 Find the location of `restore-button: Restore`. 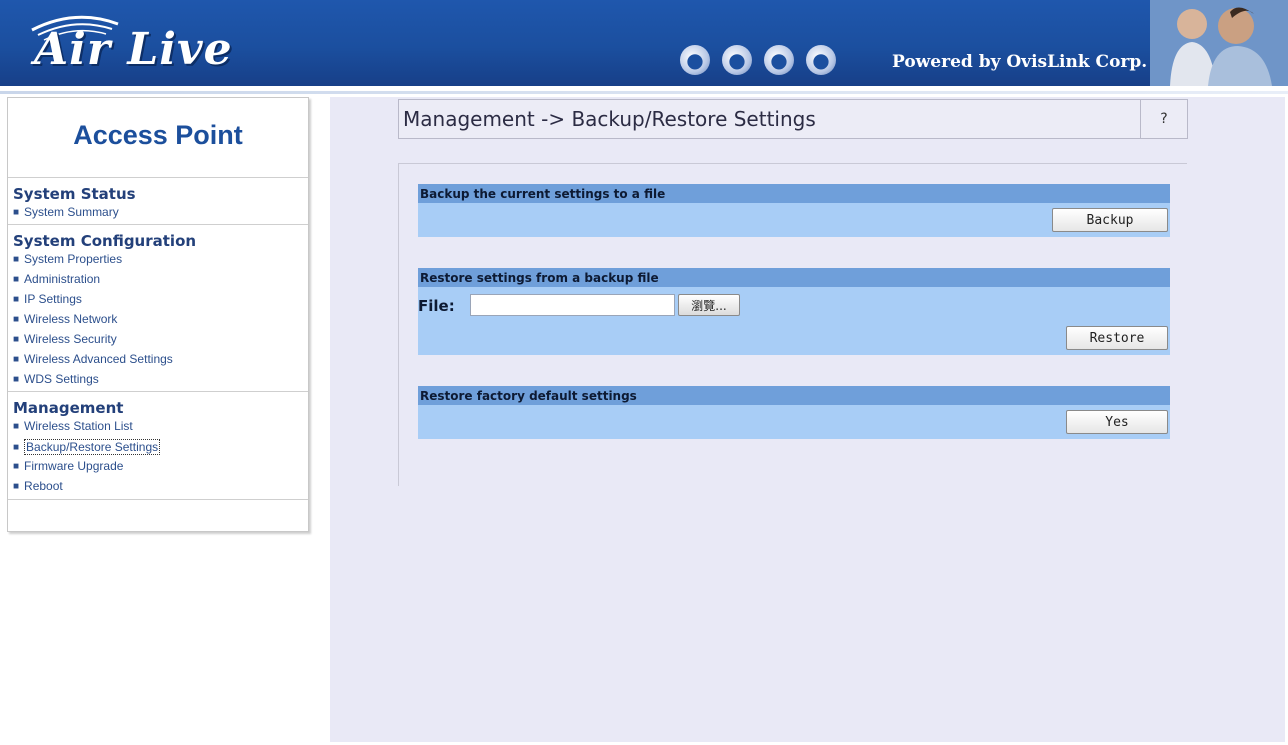

restore-button: Restore is located at coordinates (1117, 338).